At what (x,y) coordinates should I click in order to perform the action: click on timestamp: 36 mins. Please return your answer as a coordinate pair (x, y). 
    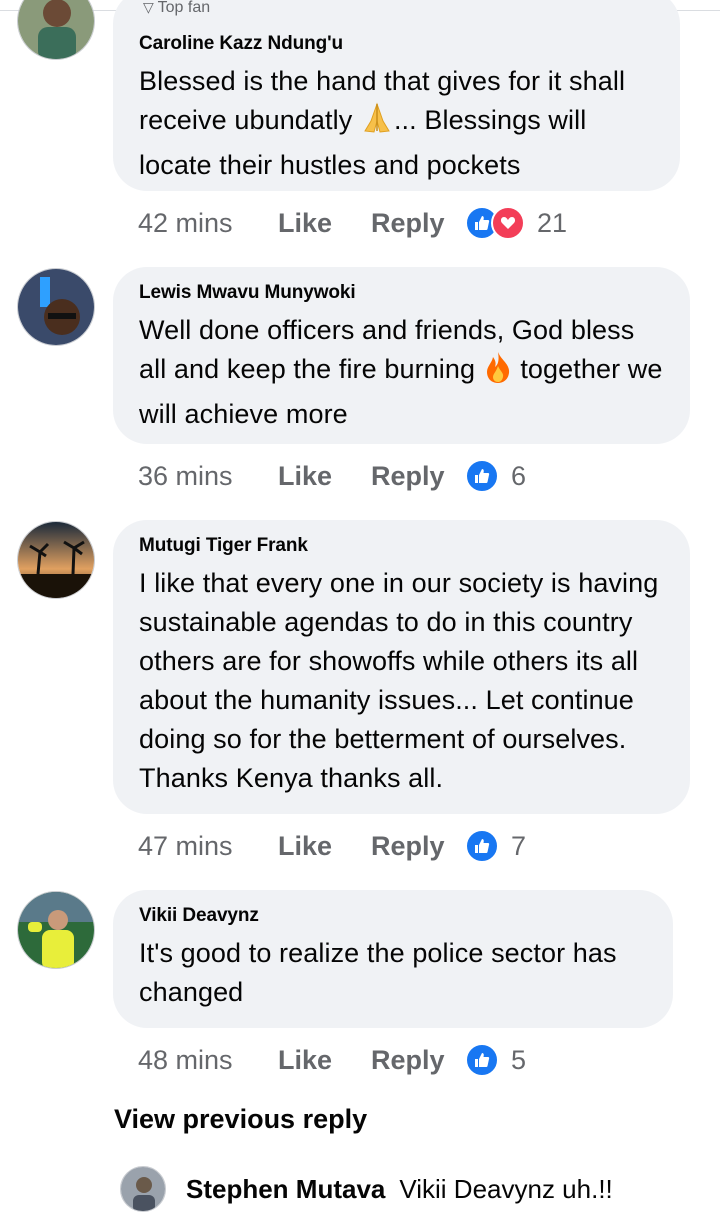
    Looking at the image, I should click on (208, 476).